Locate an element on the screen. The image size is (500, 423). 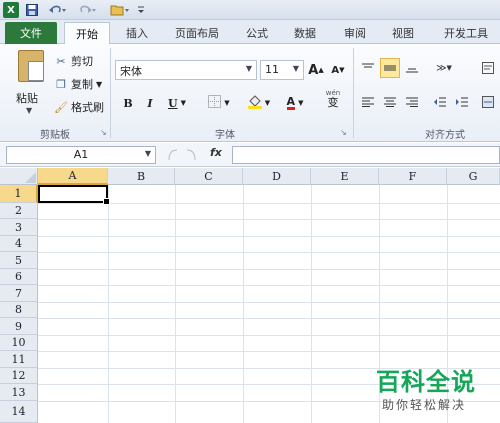
orientation-button: ≫ ▼ is located at coordinates (444, 68).